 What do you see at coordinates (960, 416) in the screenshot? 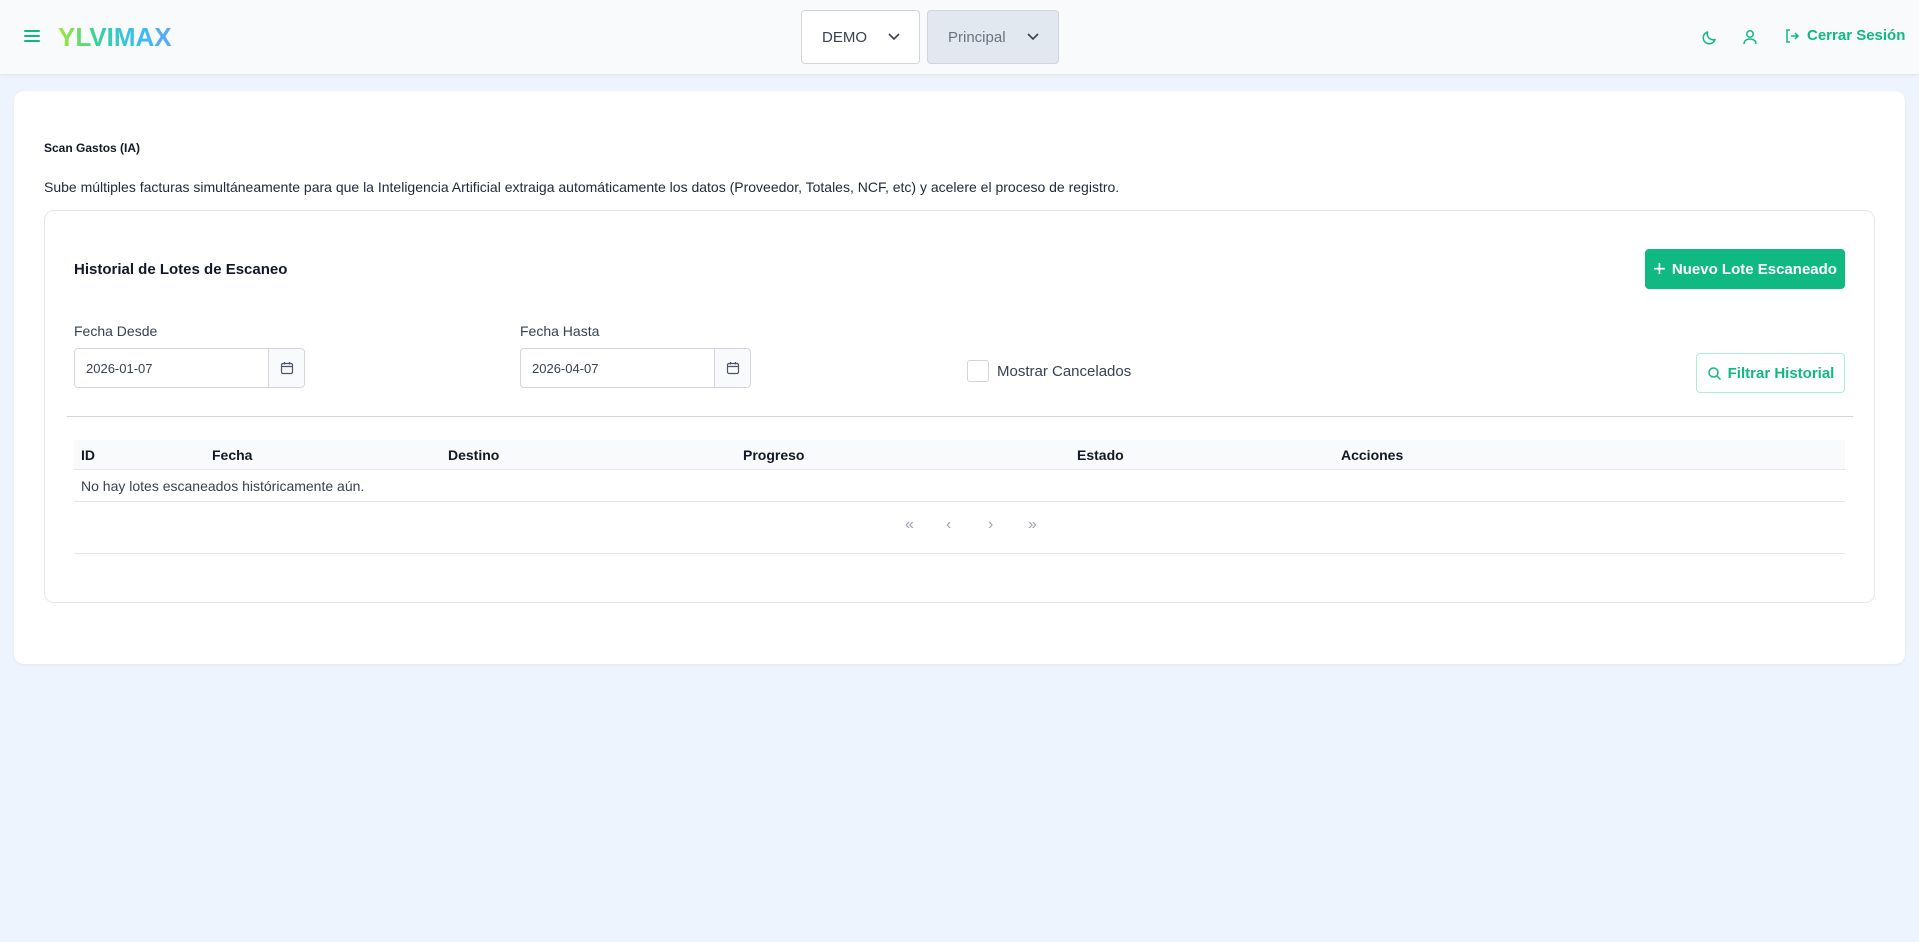
I see `divider` at bounding box center [960, 416].